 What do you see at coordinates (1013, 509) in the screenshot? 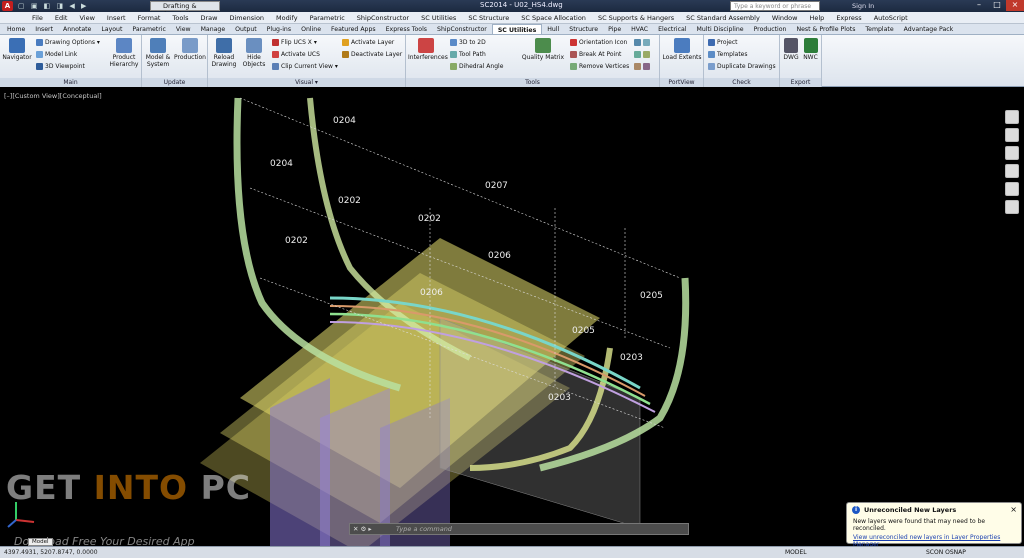
I see `notification-close-icon: ×` at bounding box center [1013, 509].